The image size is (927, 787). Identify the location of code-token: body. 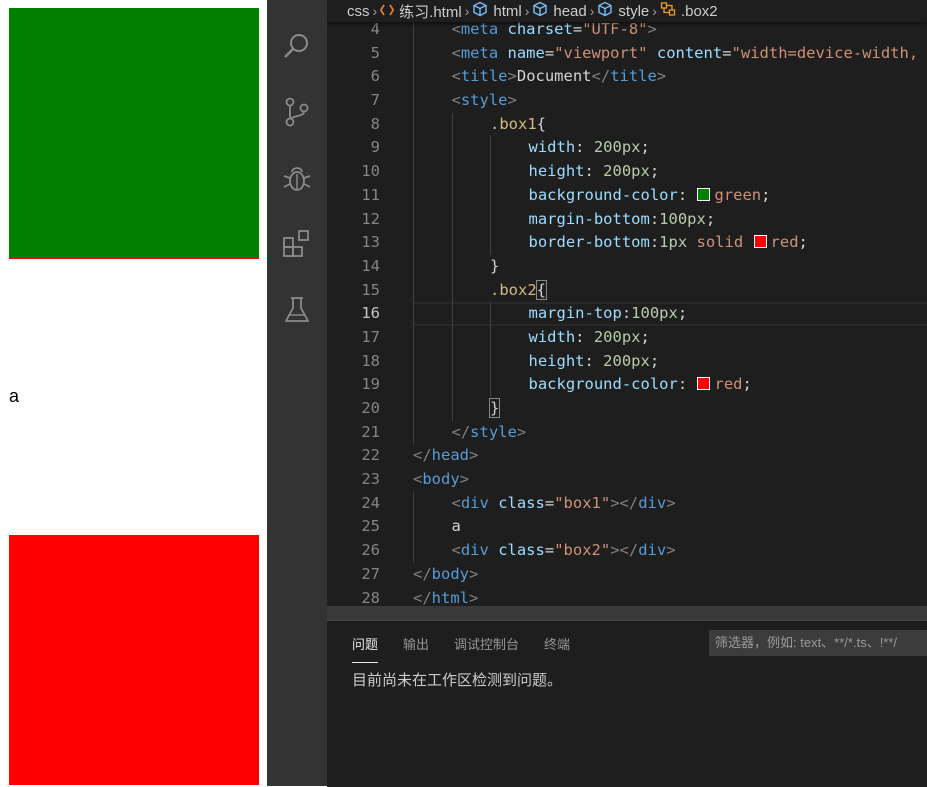
(450, 573).